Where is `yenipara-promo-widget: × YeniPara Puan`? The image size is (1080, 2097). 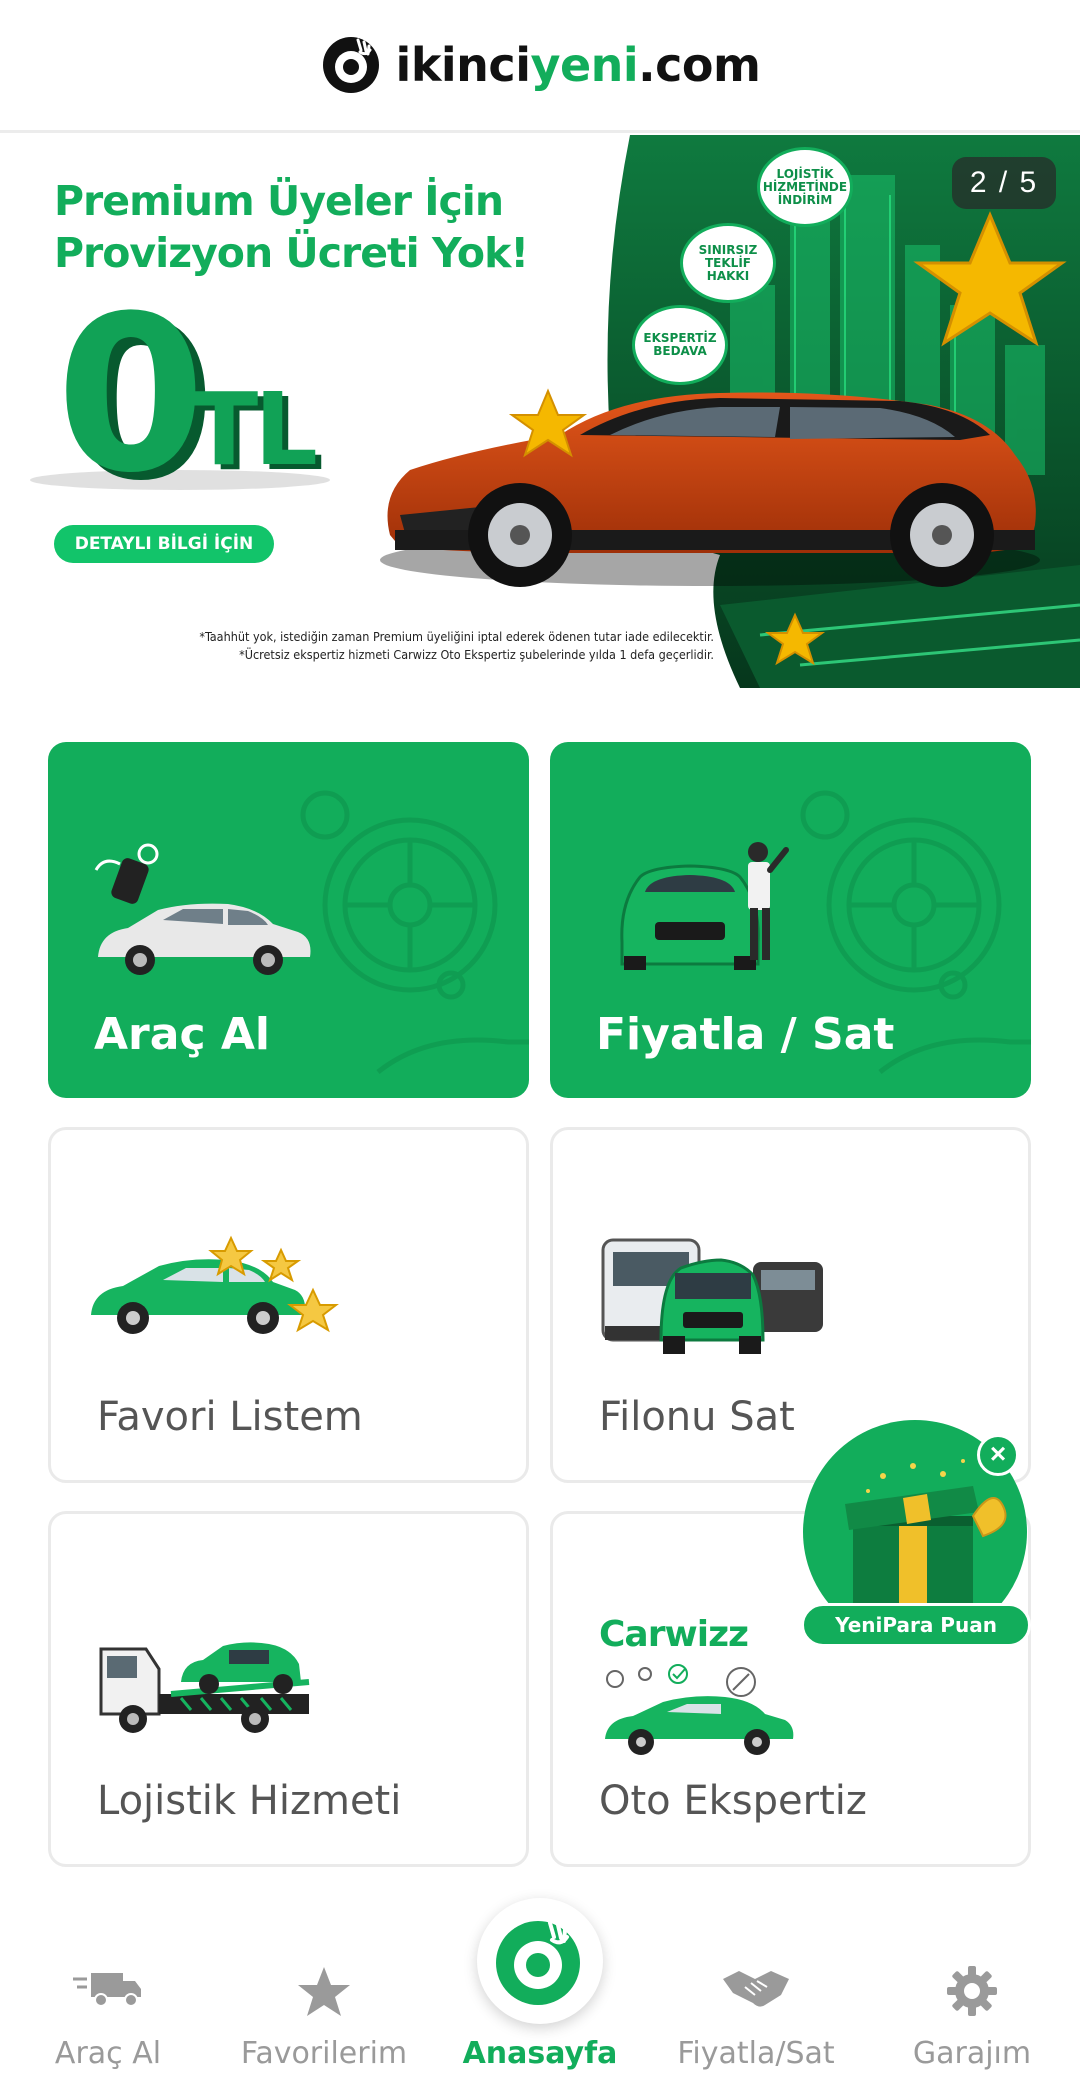
yenipara-promo-widget: × YeniPara Puan is located at coordinates (933, 1540).